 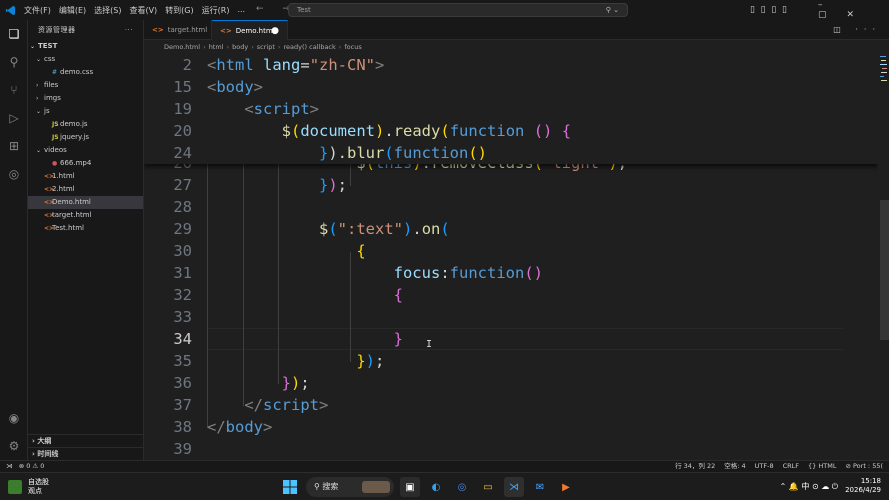 What do you see at coordinates (853, 10) in the screenshot?
I see `window-controls: –▢✕` at bounding box center [853, 10].